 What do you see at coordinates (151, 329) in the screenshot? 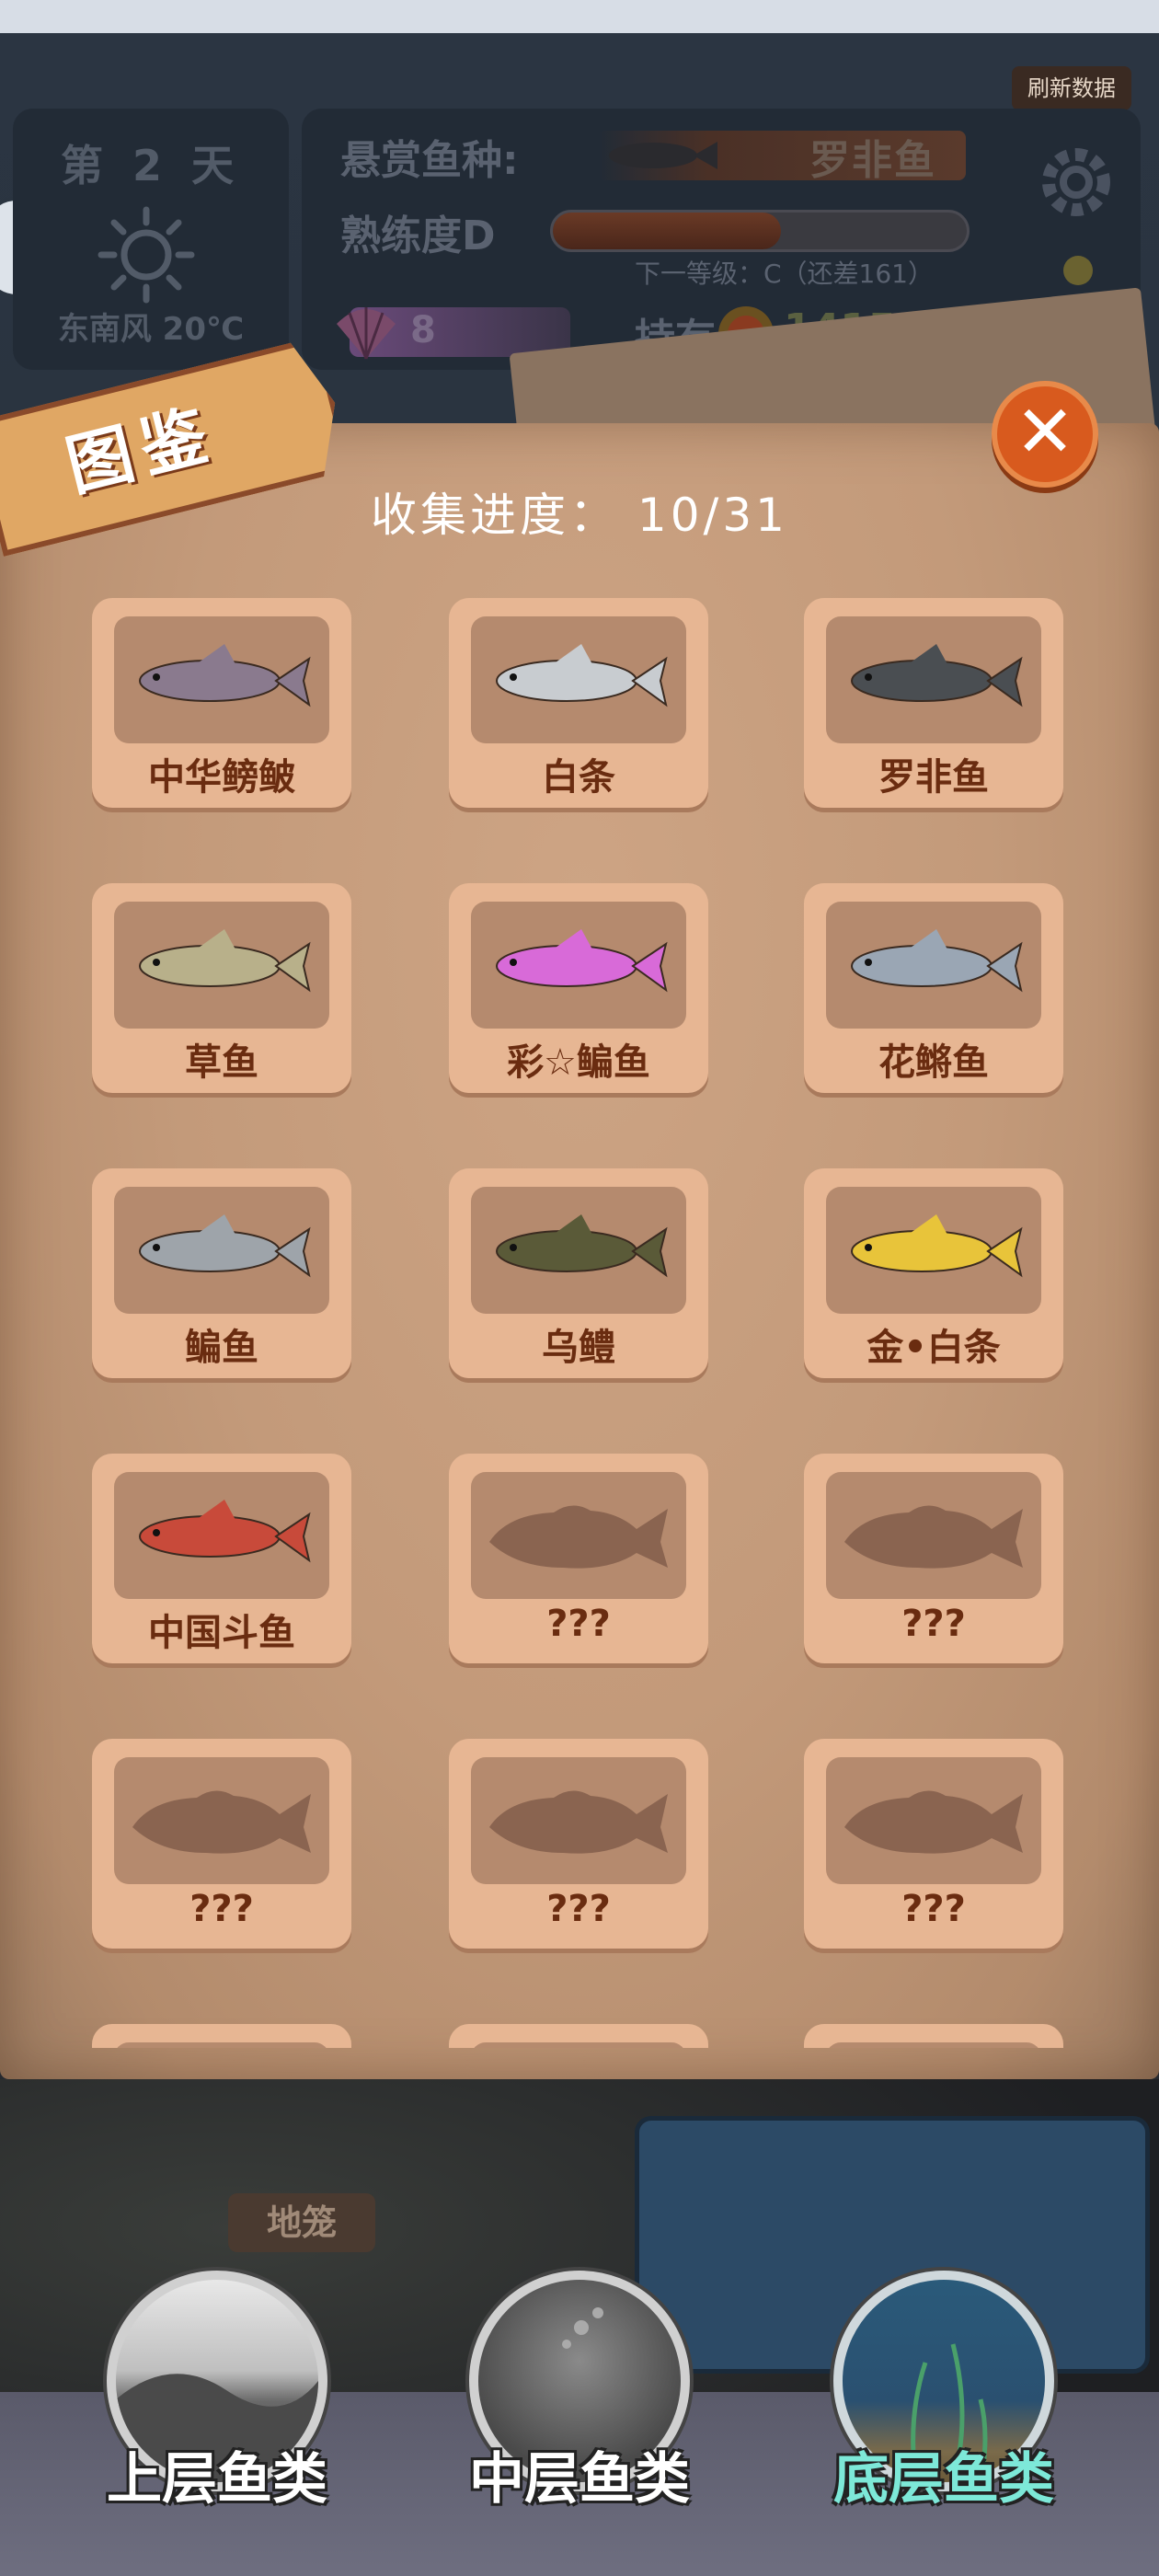
I see `wind-temperature: 东南风 20℃` at bounding box center [151, 329].